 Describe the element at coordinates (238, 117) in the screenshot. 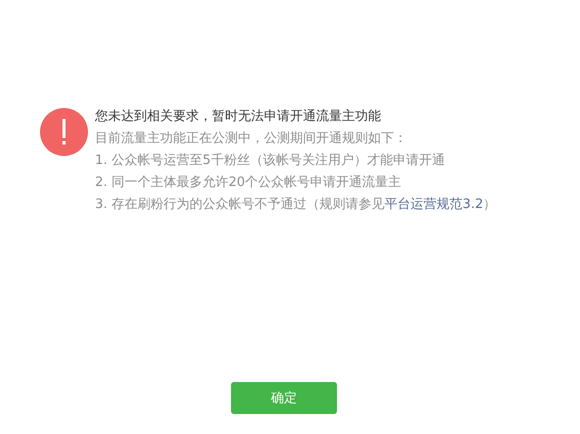

I see `message-title: 您未达到相关要求，暂时无法申请开通流量主功能` at that location.